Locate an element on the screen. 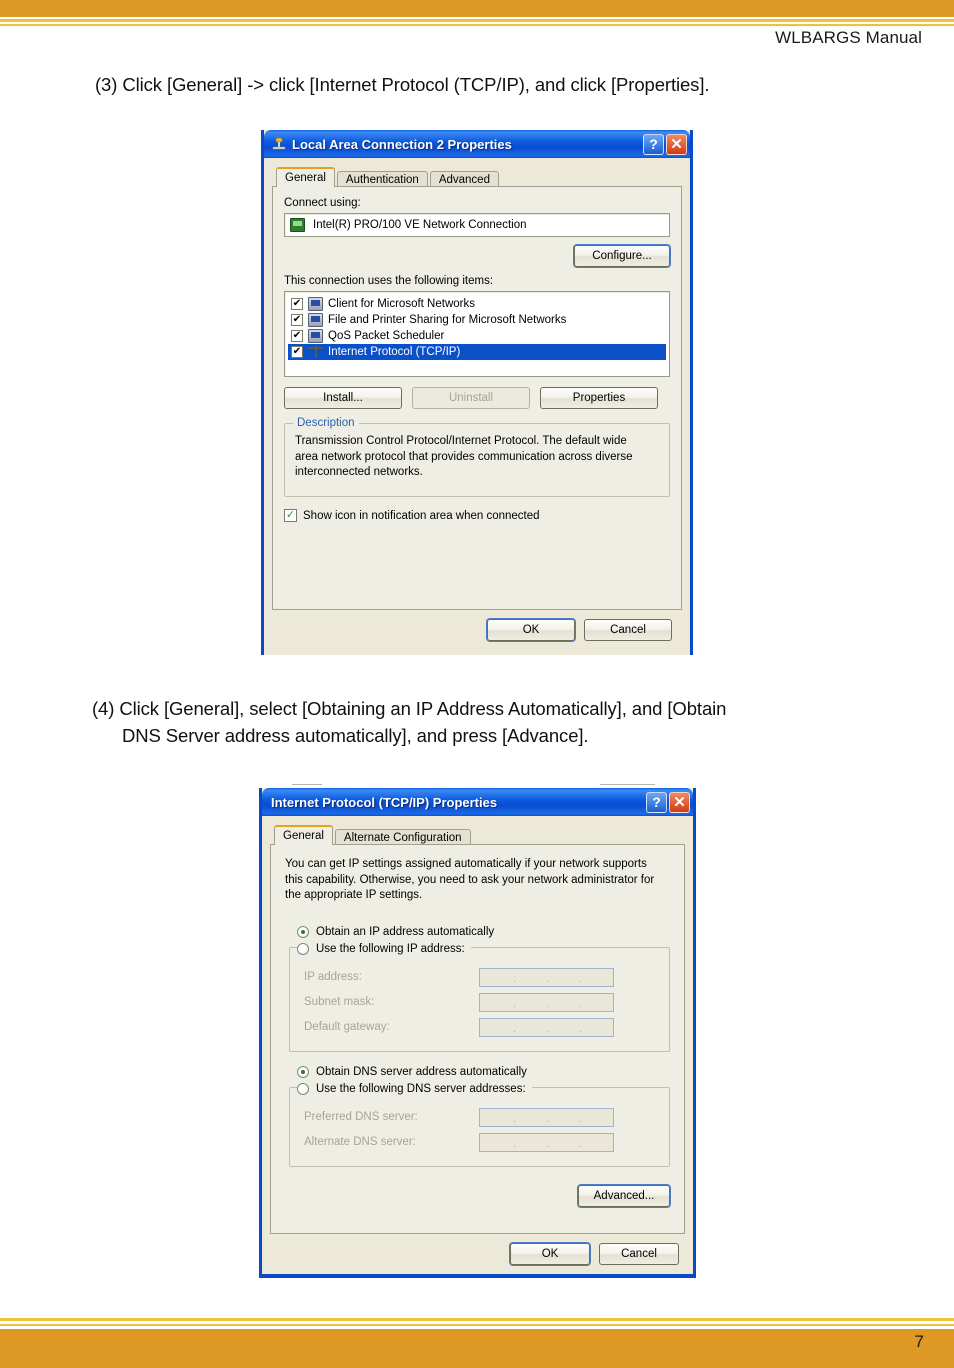 The width and height of the screenshot is (954, 1368). list-item: ✔ Client for Microsoft Networks is located at coordinates (477, 304).